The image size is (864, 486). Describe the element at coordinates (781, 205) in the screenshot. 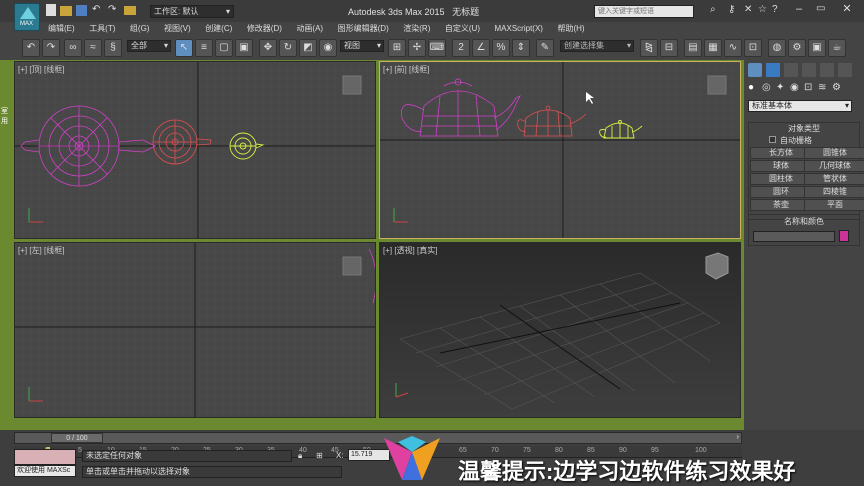

I see `teapot-button: 茶壶` at that location.